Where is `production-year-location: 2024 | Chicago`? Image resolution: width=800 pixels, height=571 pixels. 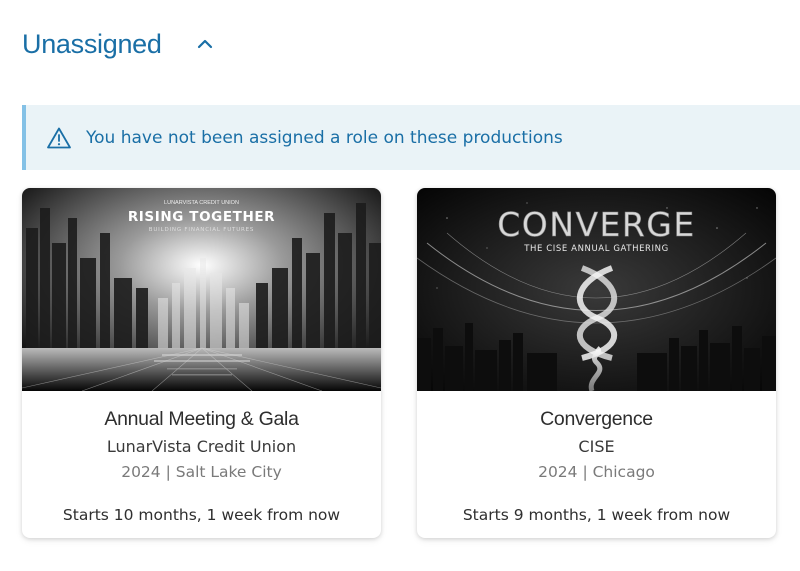 production-year-location: 2024 | Chicago is located at coordinates (596, 472).